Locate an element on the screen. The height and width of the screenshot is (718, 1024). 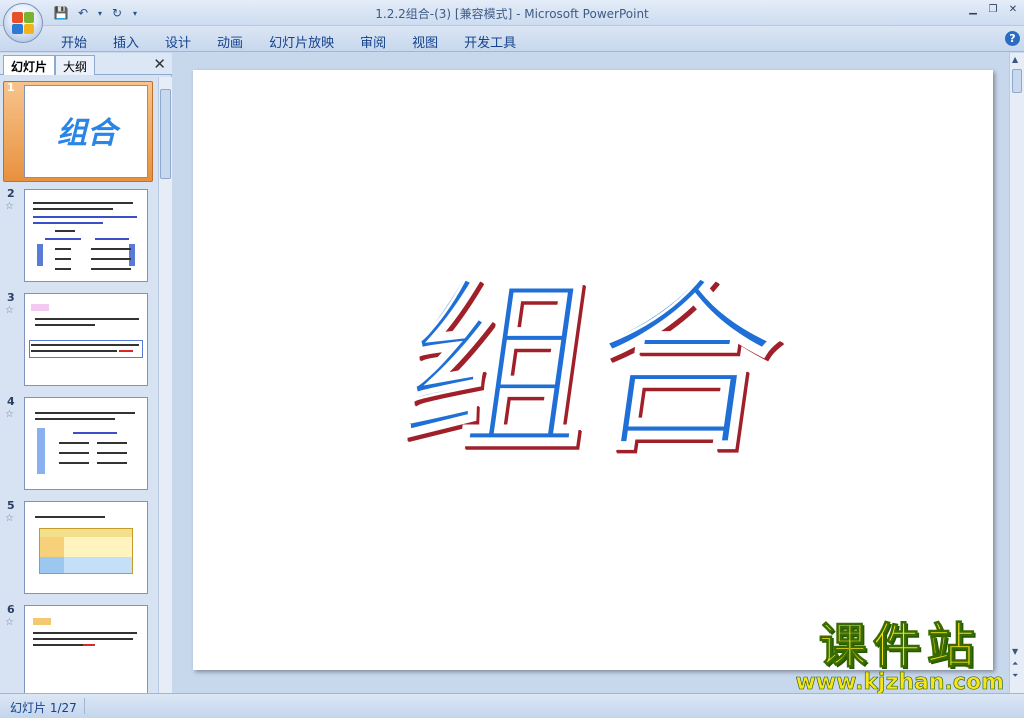
previous-slide-icon: ⏶ is located at coordinates (1015, 664).